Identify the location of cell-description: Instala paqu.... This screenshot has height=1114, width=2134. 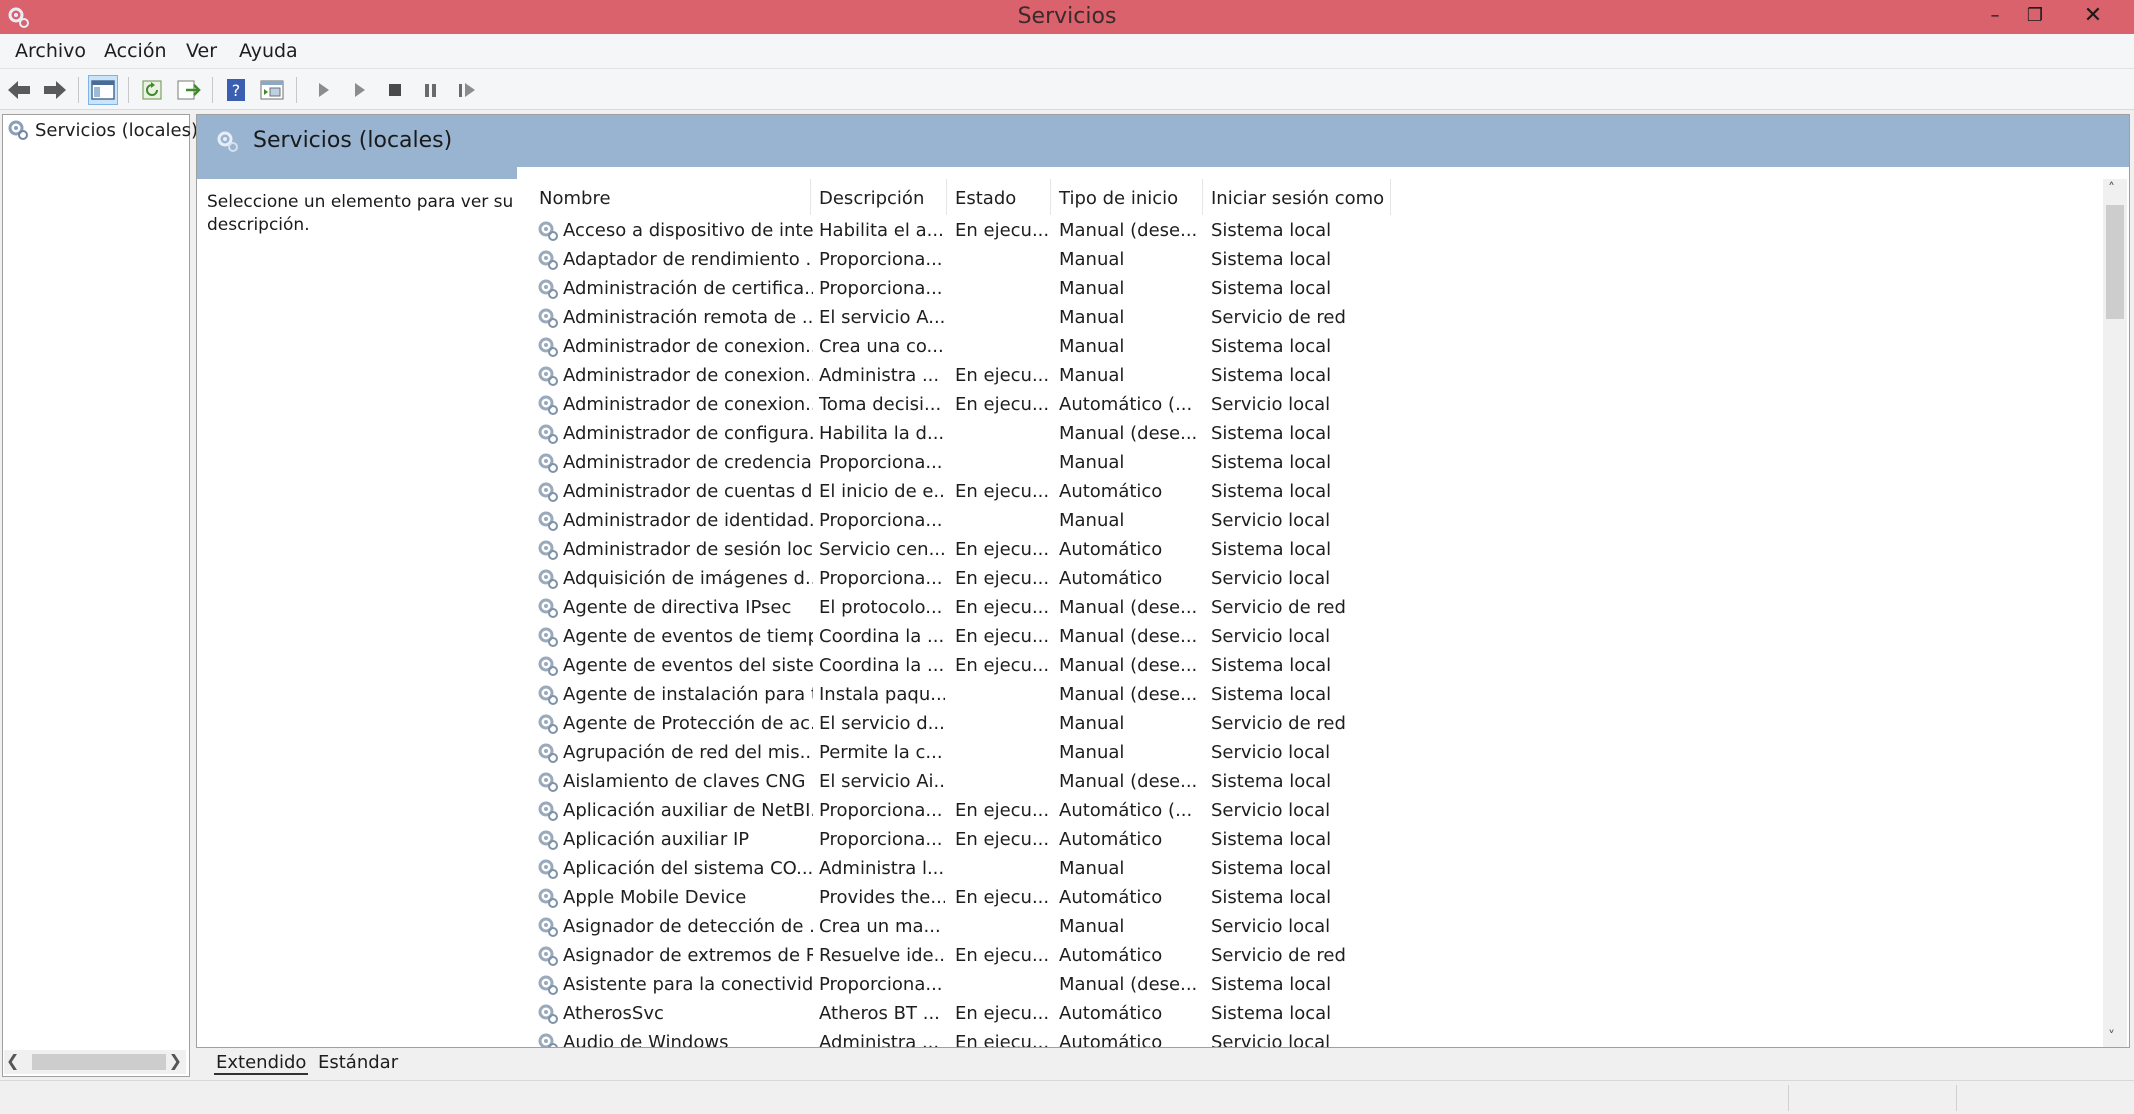
(882, 694).